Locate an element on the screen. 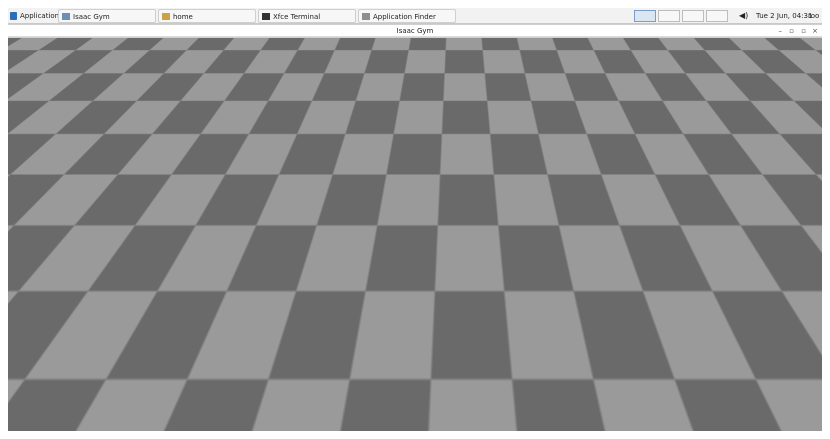 Image resolution: width=830 pixels, height=439 pixels. environment-input: 0 is located at coordinates (52, 76).